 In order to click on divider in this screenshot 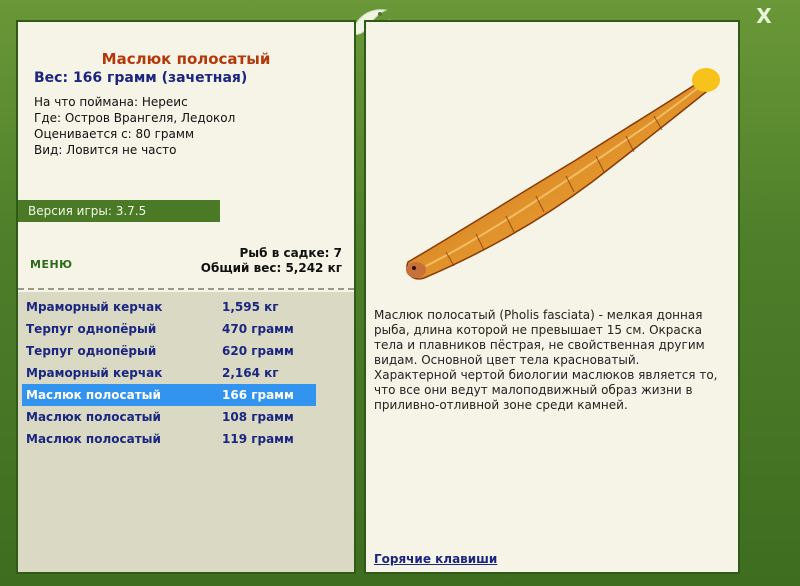, I will do `click(186, 289)`.